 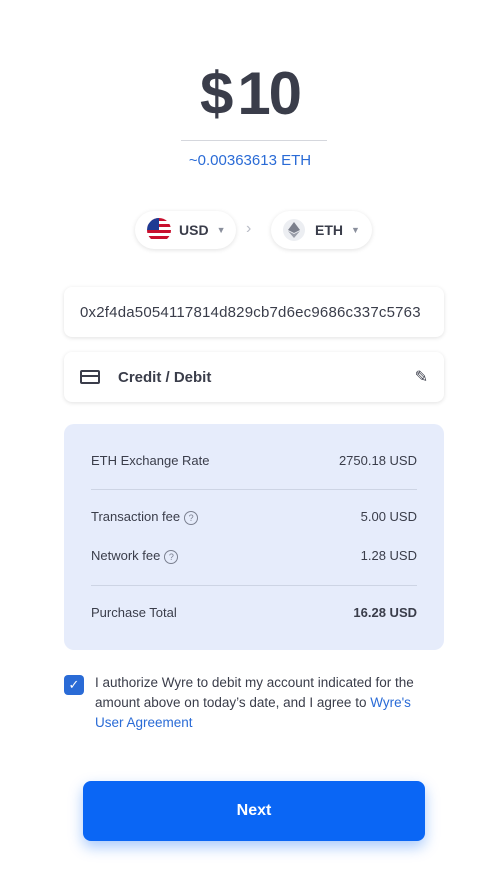 I want to click on next-button: Next, so click(x=254, y=811).